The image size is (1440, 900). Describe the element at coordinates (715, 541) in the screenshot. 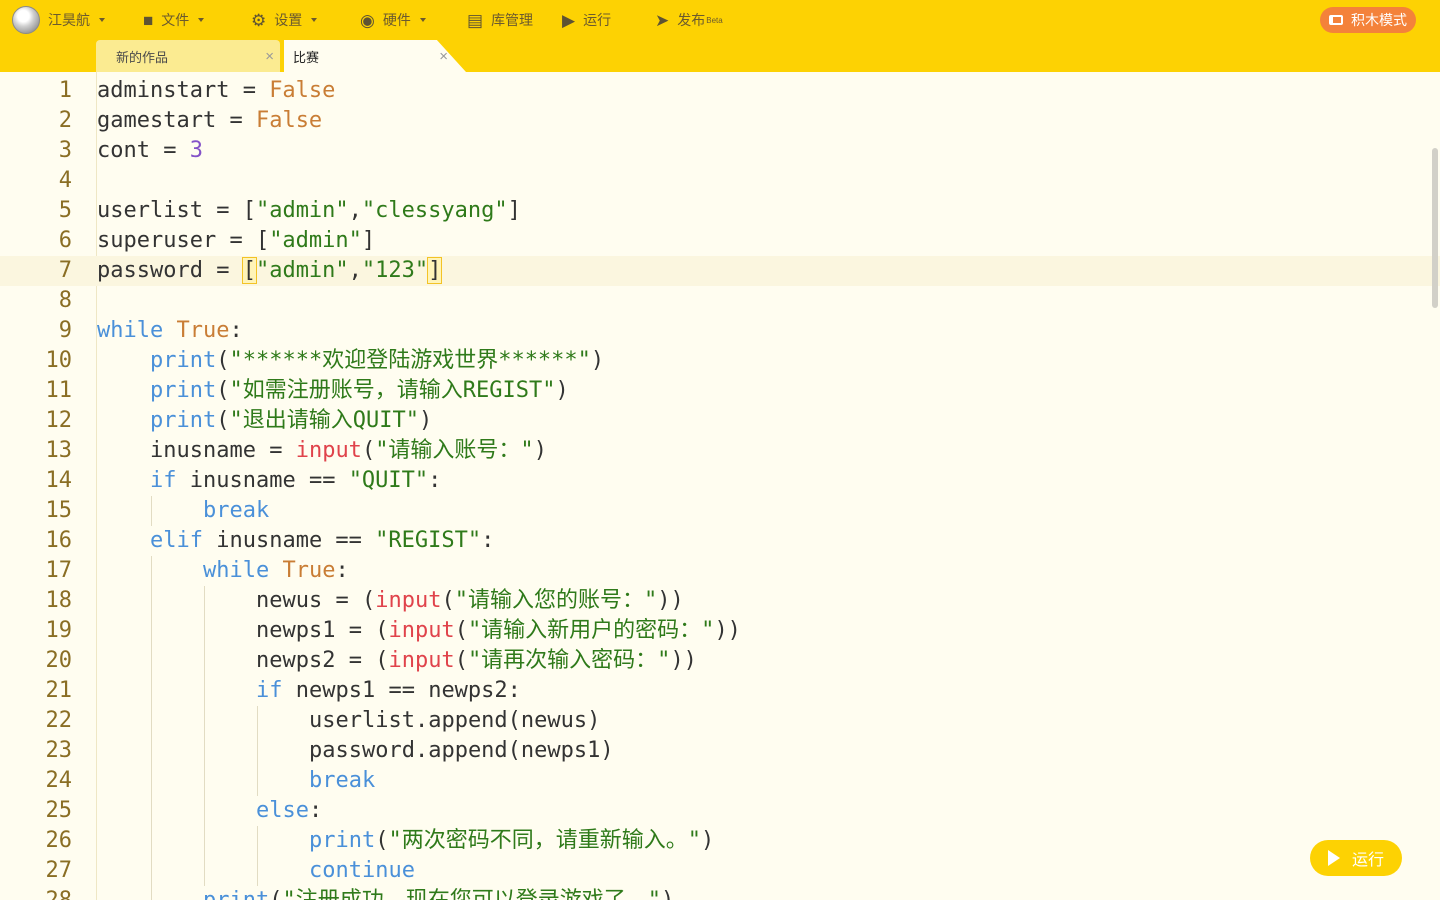

I see `code-line: 16 elif inusname == "REGIST":` at that location.